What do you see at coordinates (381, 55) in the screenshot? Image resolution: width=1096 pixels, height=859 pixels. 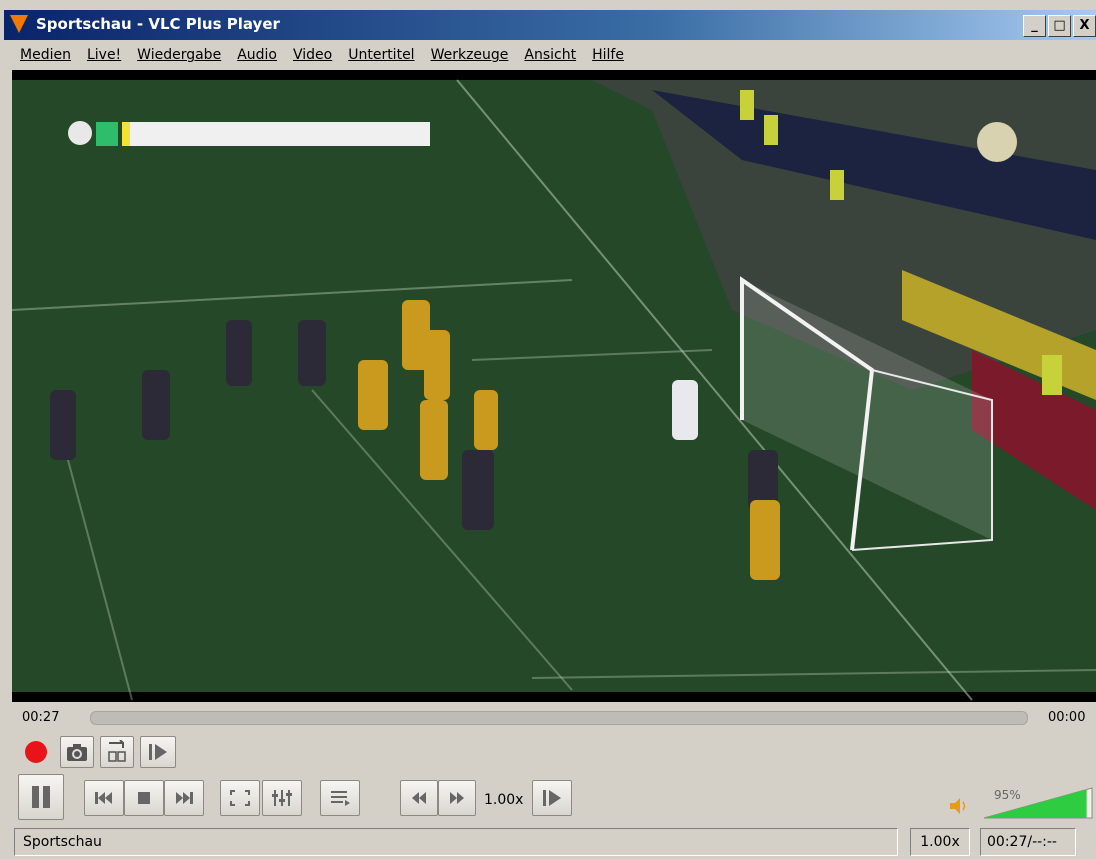 I see `menu-untertitel: Untertitel` at bounding box center [381, 55].